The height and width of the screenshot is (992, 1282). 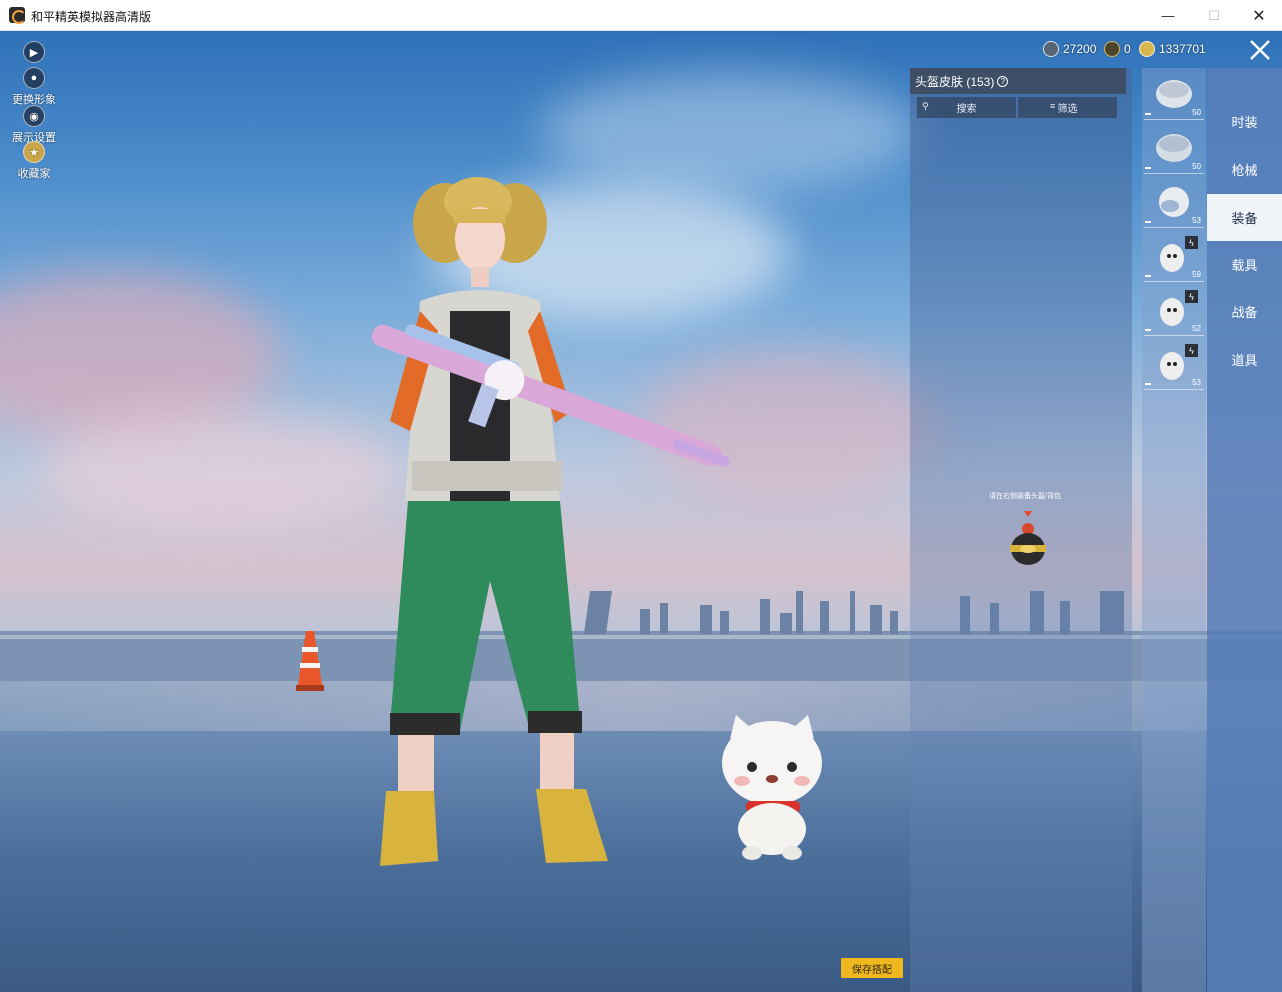 I want to click on item-slot: ϟ 53, so click(x=1174, y=364).